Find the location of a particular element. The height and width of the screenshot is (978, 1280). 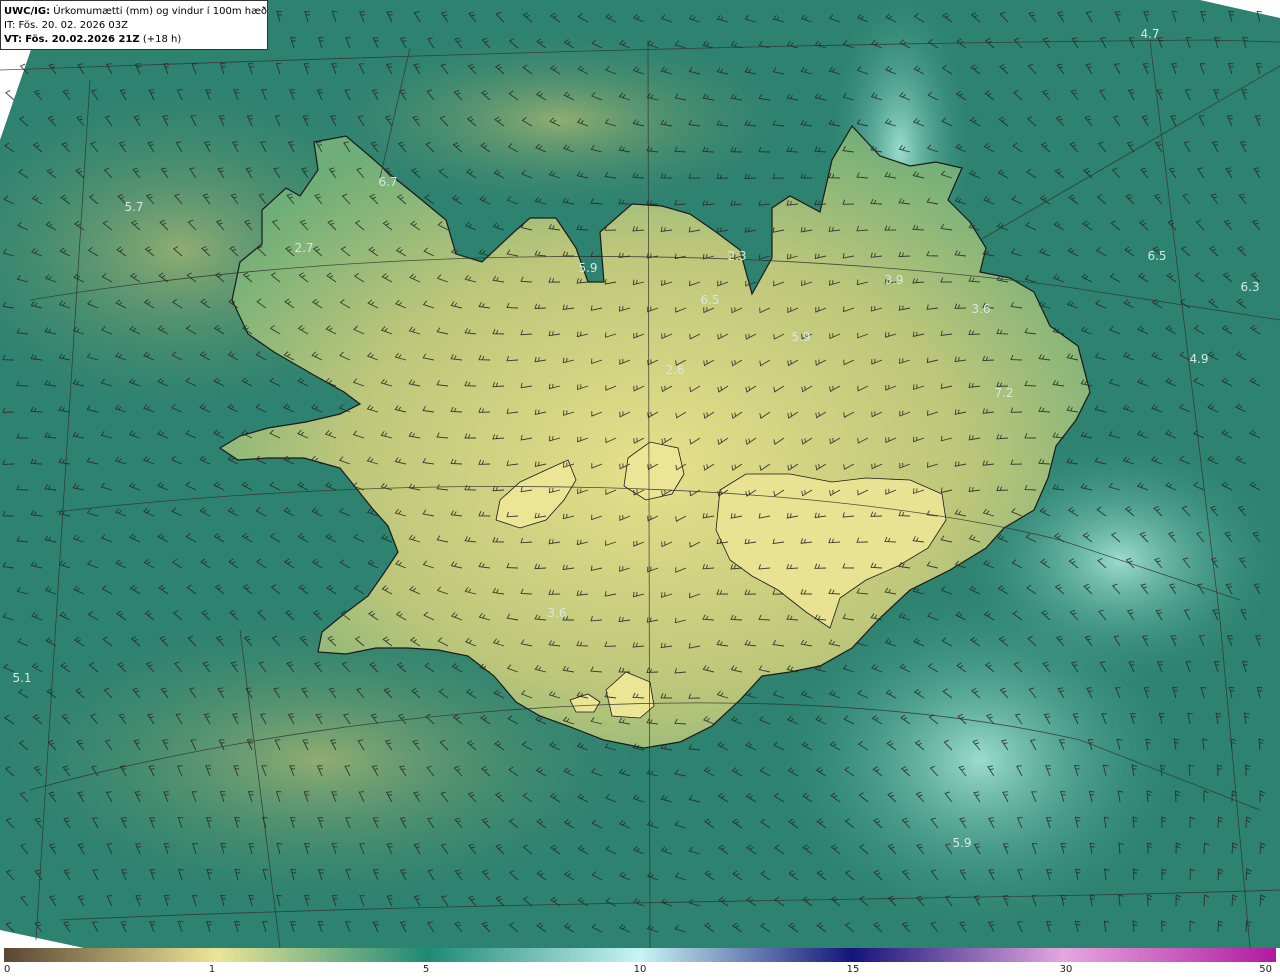

colorbar-tick-15: 15 is located at coordinates (853, 969).